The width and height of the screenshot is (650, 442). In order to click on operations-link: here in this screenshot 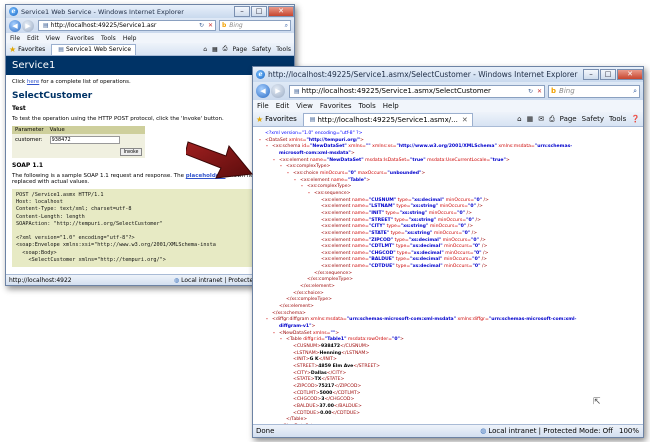, I will do `click(33, 82)`.